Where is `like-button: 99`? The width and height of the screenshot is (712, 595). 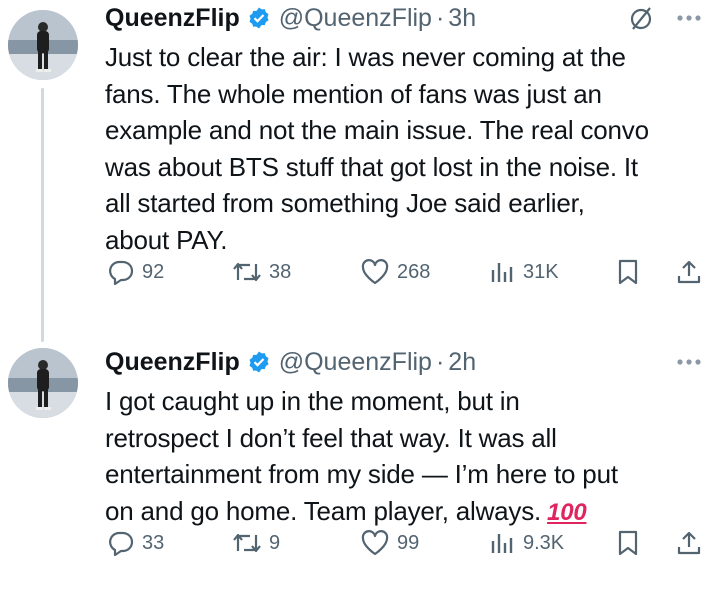 like-button: 99 is located at coordinates (389, 543).